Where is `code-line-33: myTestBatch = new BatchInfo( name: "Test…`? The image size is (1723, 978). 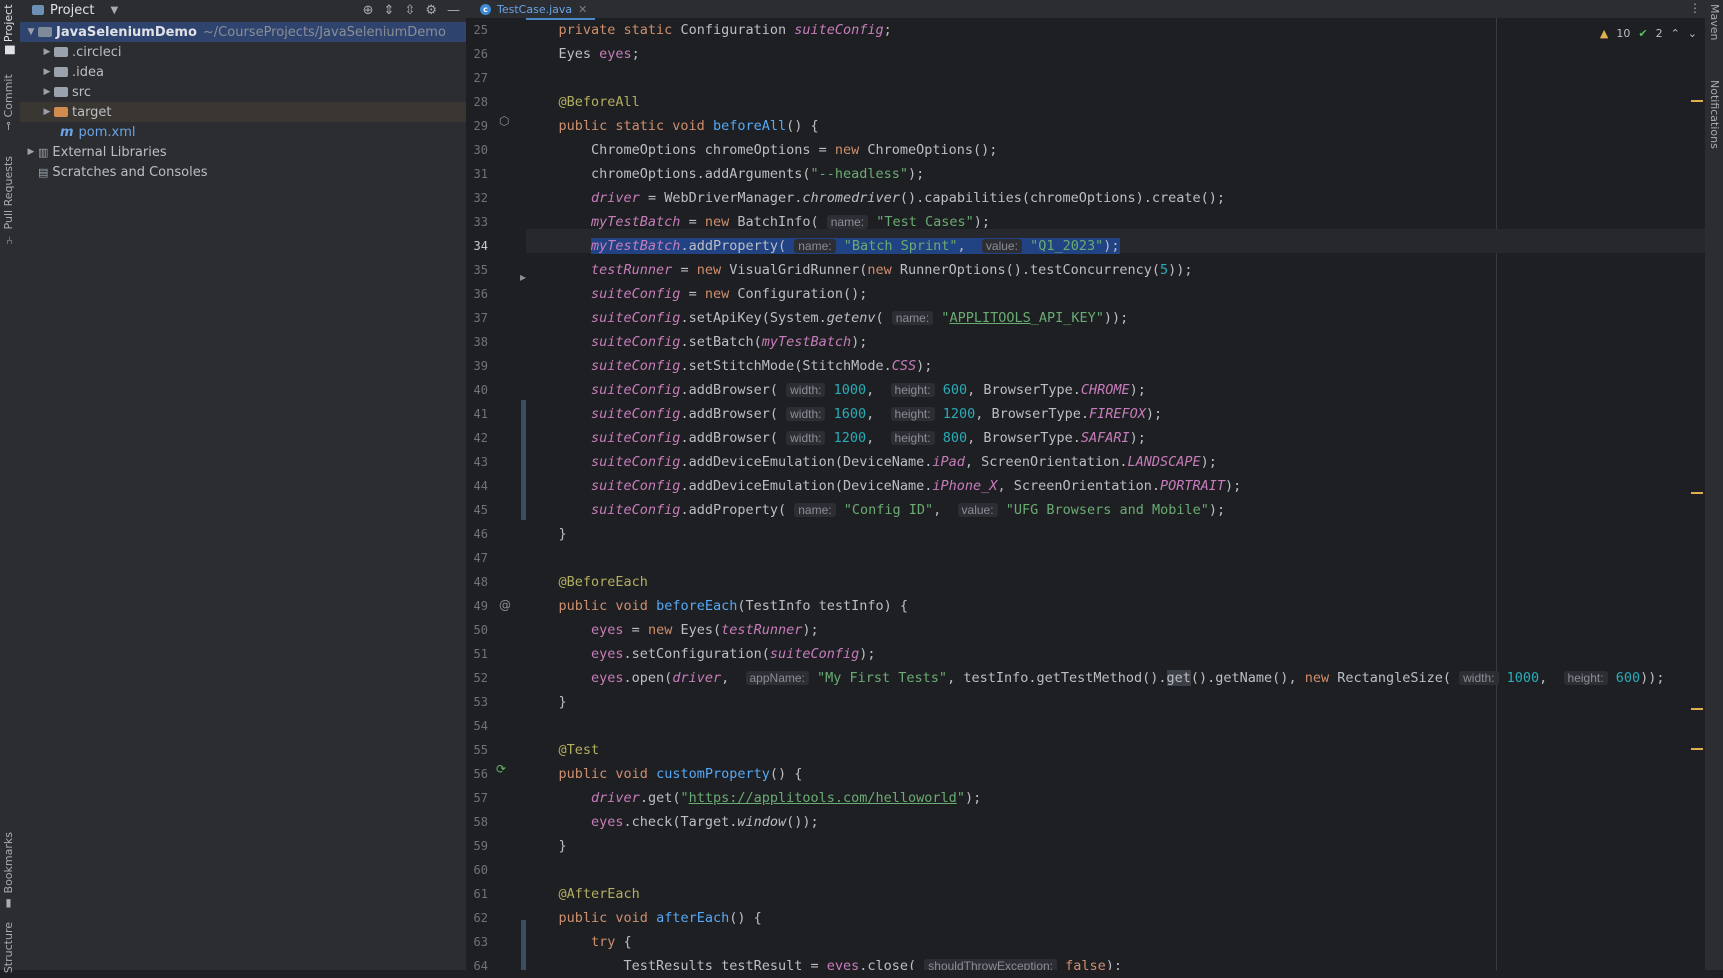 code-line-33: myTestBatch = new BatchInfo( name: "Test… is located at coordinates (791, 222).